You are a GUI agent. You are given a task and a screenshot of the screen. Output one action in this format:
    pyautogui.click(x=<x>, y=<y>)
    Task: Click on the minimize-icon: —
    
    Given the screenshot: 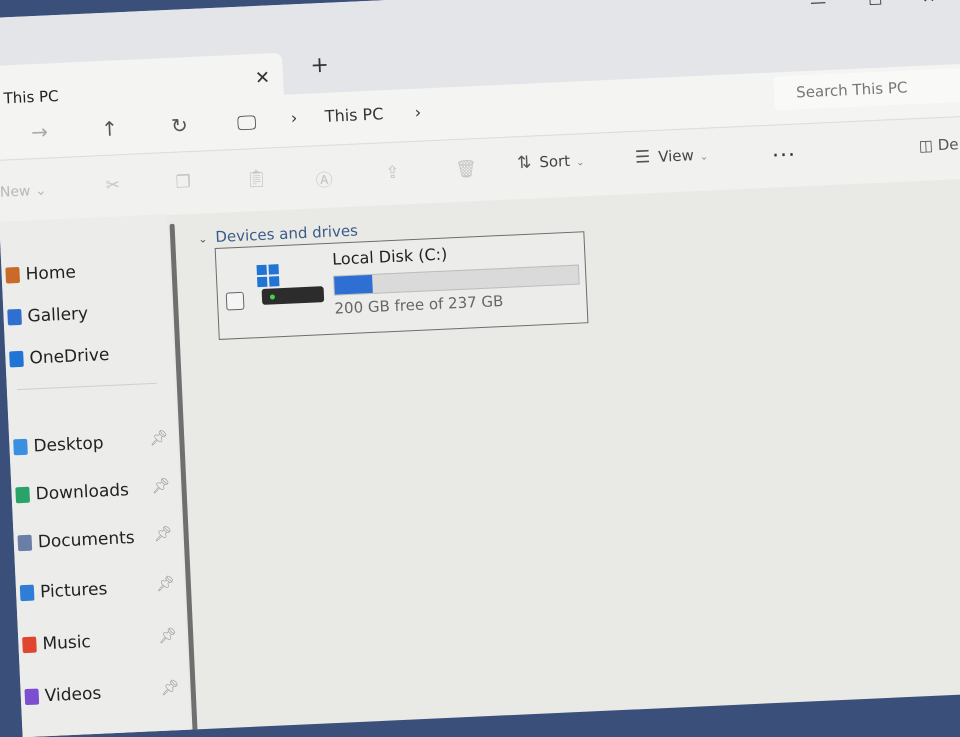 What is the action you would take?
    pyautogui.click(x=818, y=6)
    